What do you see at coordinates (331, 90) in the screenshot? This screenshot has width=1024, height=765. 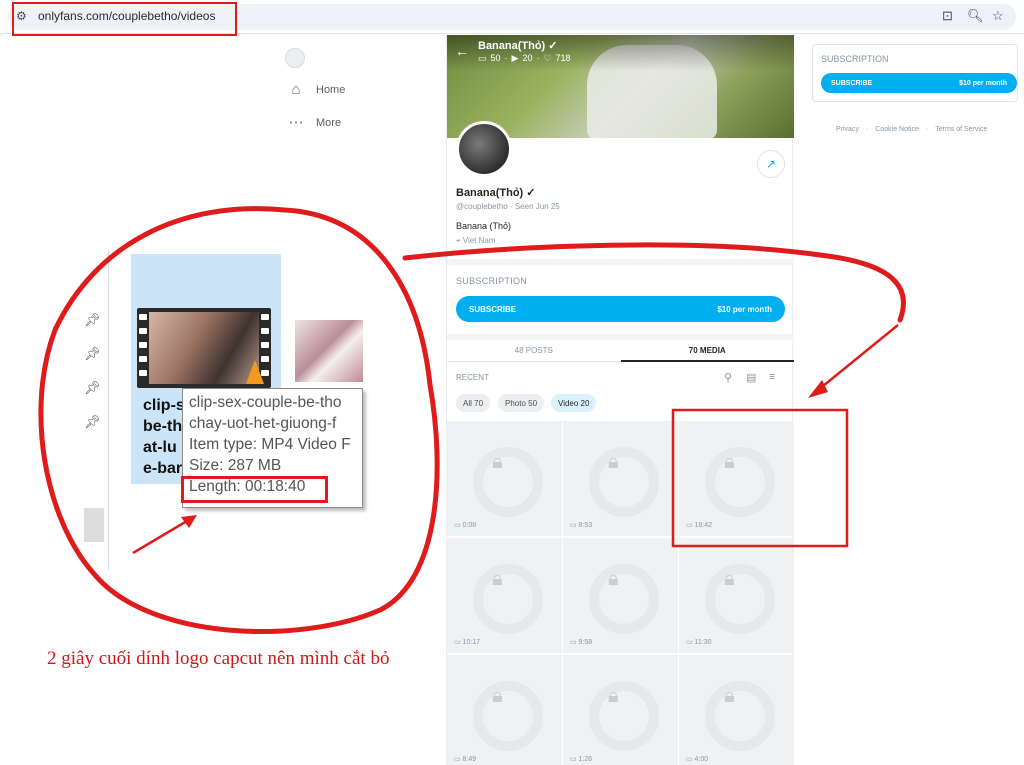 I see `sidebar-item-label: Home` at bounding box center [331, 90].